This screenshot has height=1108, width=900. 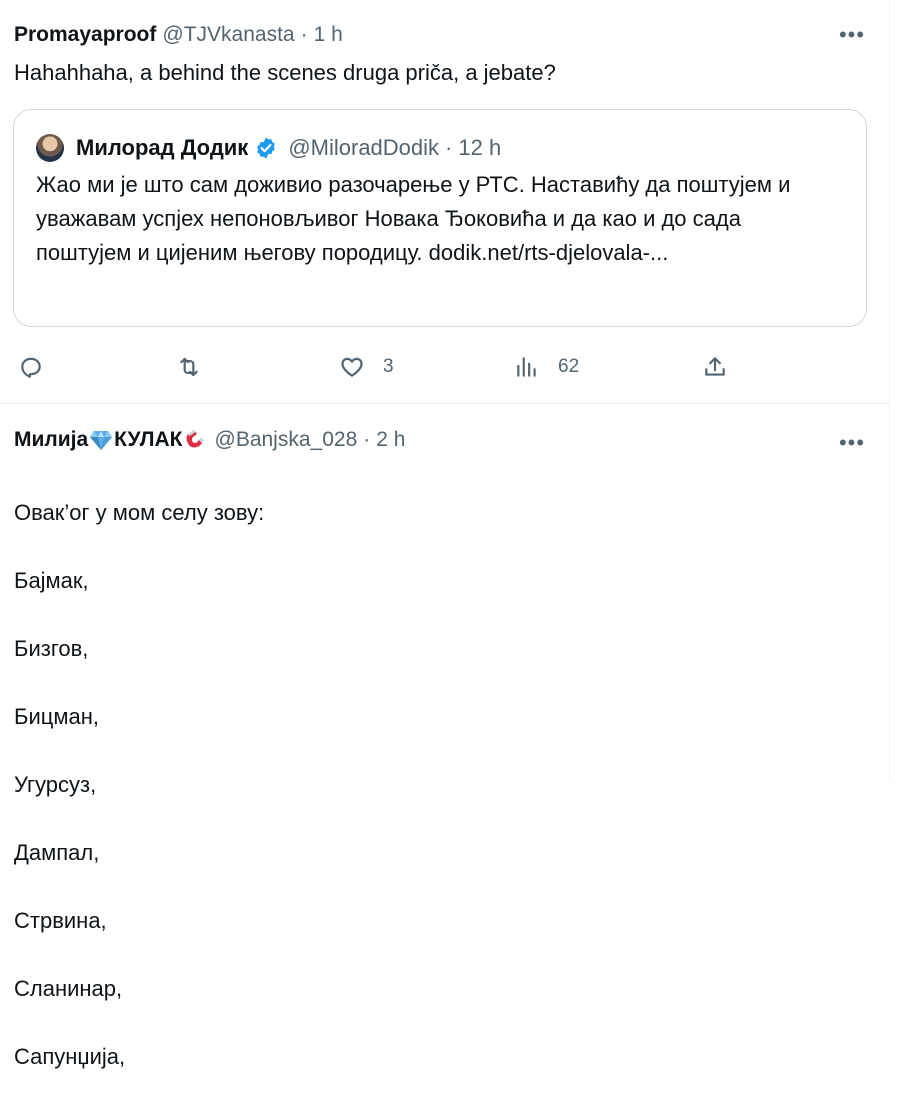 What do you see at coordinates (195, 439) in the screenshot?
I see `magnet-emoji-icon` at bounding box center [195, 439].